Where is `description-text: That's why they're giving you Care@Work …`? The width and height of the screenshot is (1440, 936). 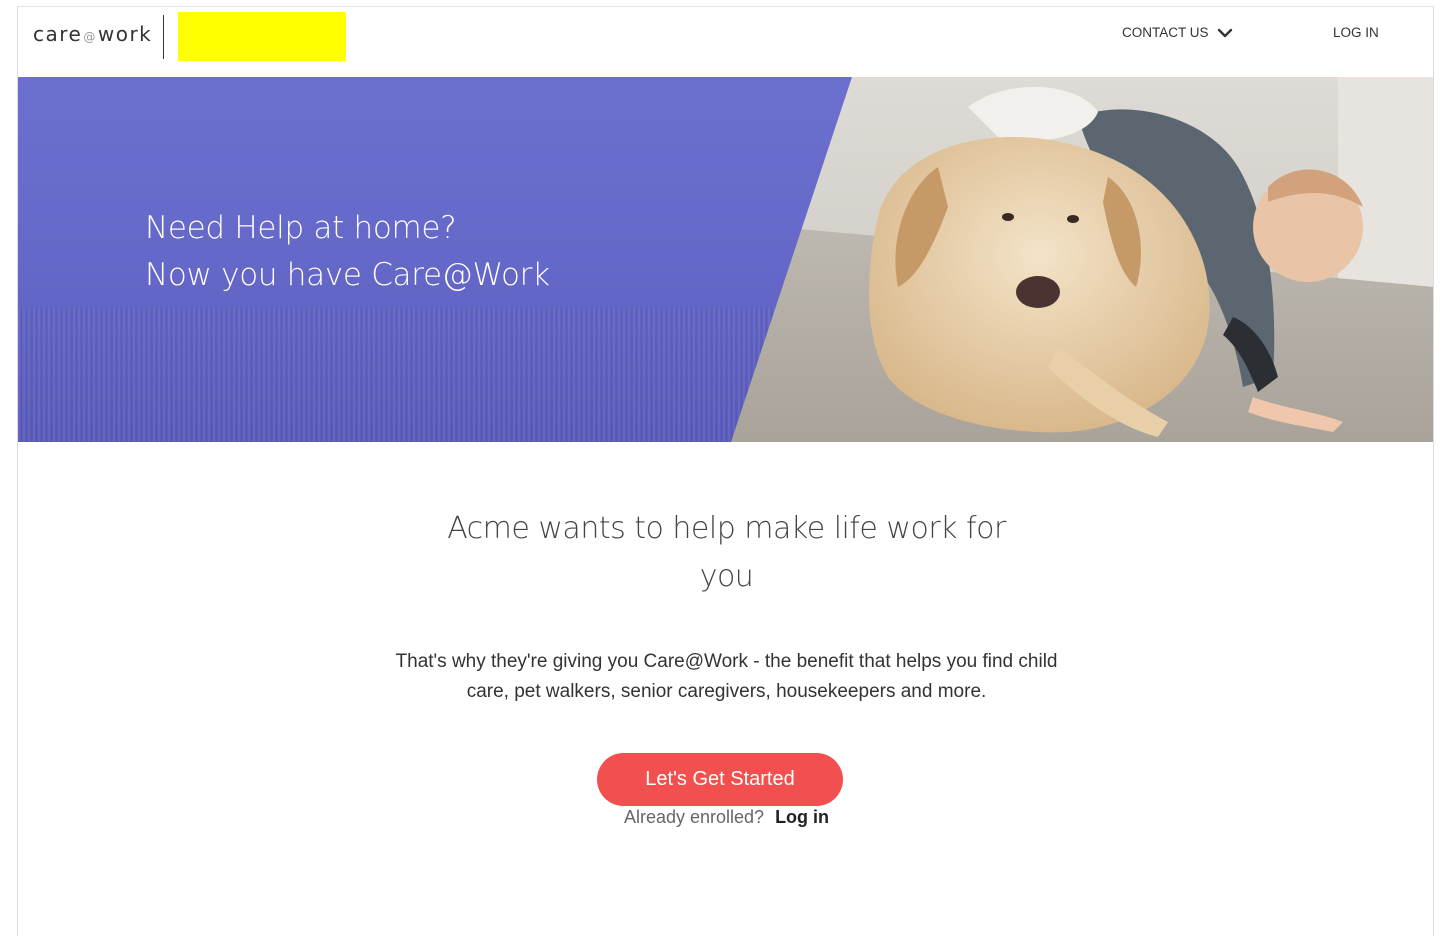
description-text: That's why they're giving you Care@Work … is located at coordinates (726, 676).